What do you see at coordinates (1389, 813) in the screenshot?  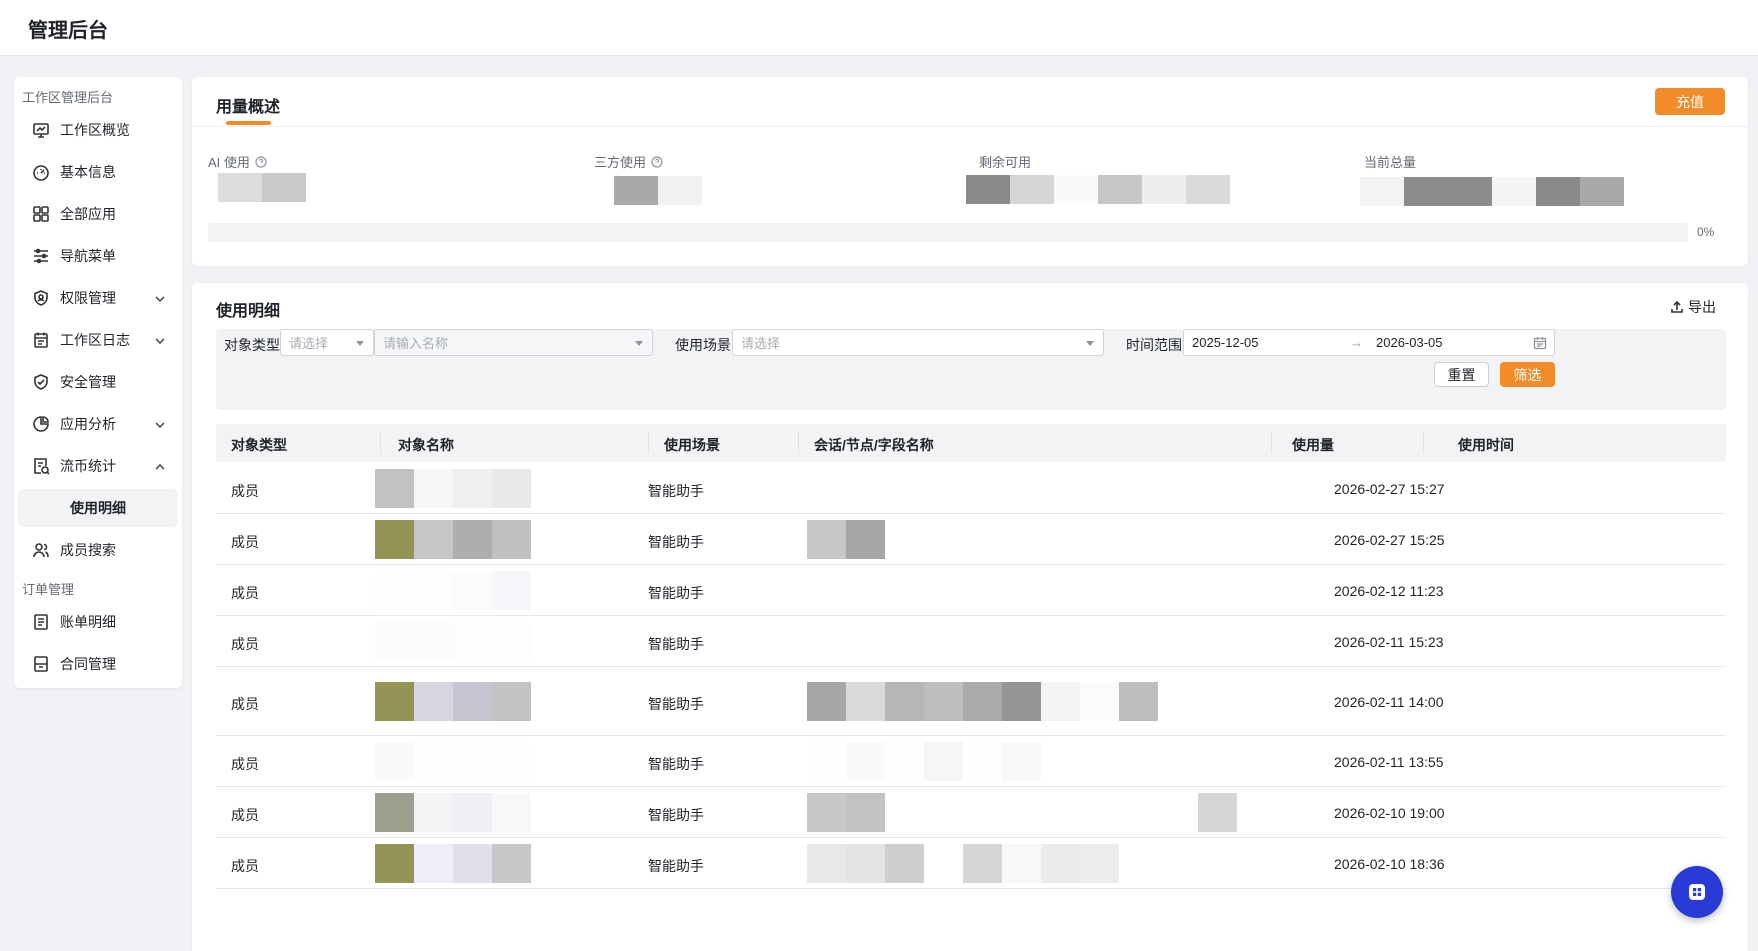 I see `cell-usage-time: 2026-02-10 19:00` at bounding box center [1389, 813].